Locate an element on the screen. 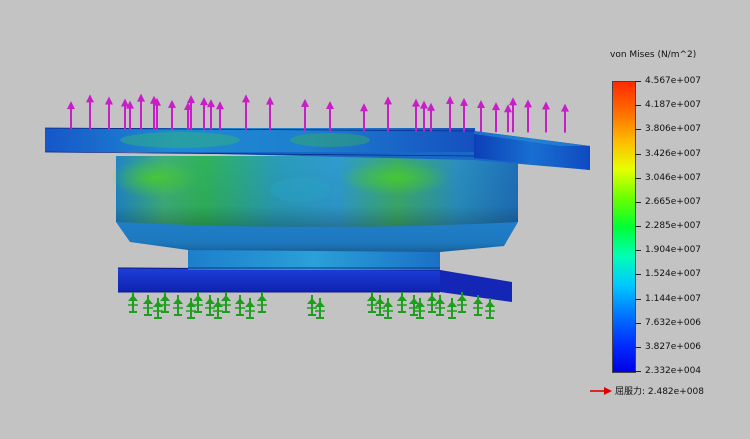  colorbar-tick-label: 1.524e+007 is located at coordinates (673, 274).